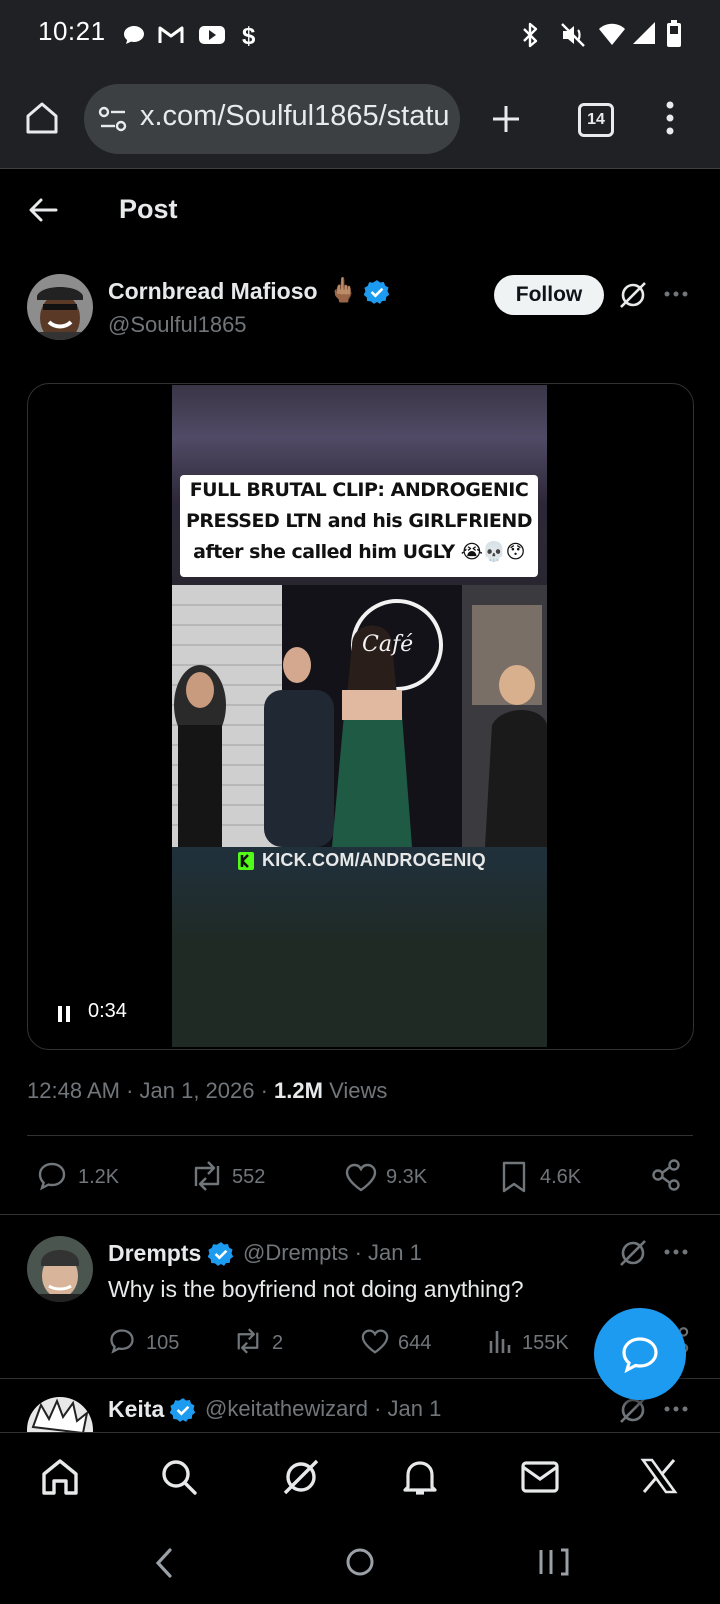  Describe the element at coordinates (171, 34) in the screenshot. I see `gmail-notification-icon` at that location.